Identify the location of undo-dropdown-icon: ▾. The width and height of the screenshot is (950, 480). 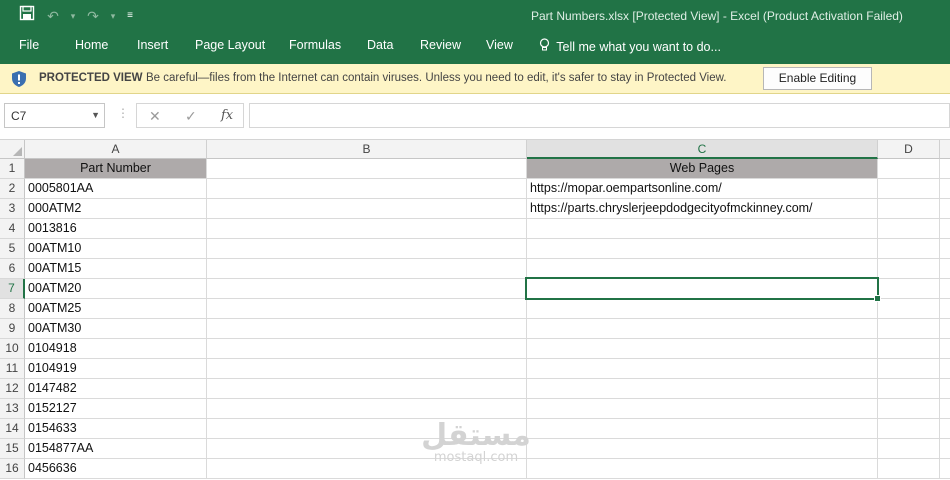
(73, 16).